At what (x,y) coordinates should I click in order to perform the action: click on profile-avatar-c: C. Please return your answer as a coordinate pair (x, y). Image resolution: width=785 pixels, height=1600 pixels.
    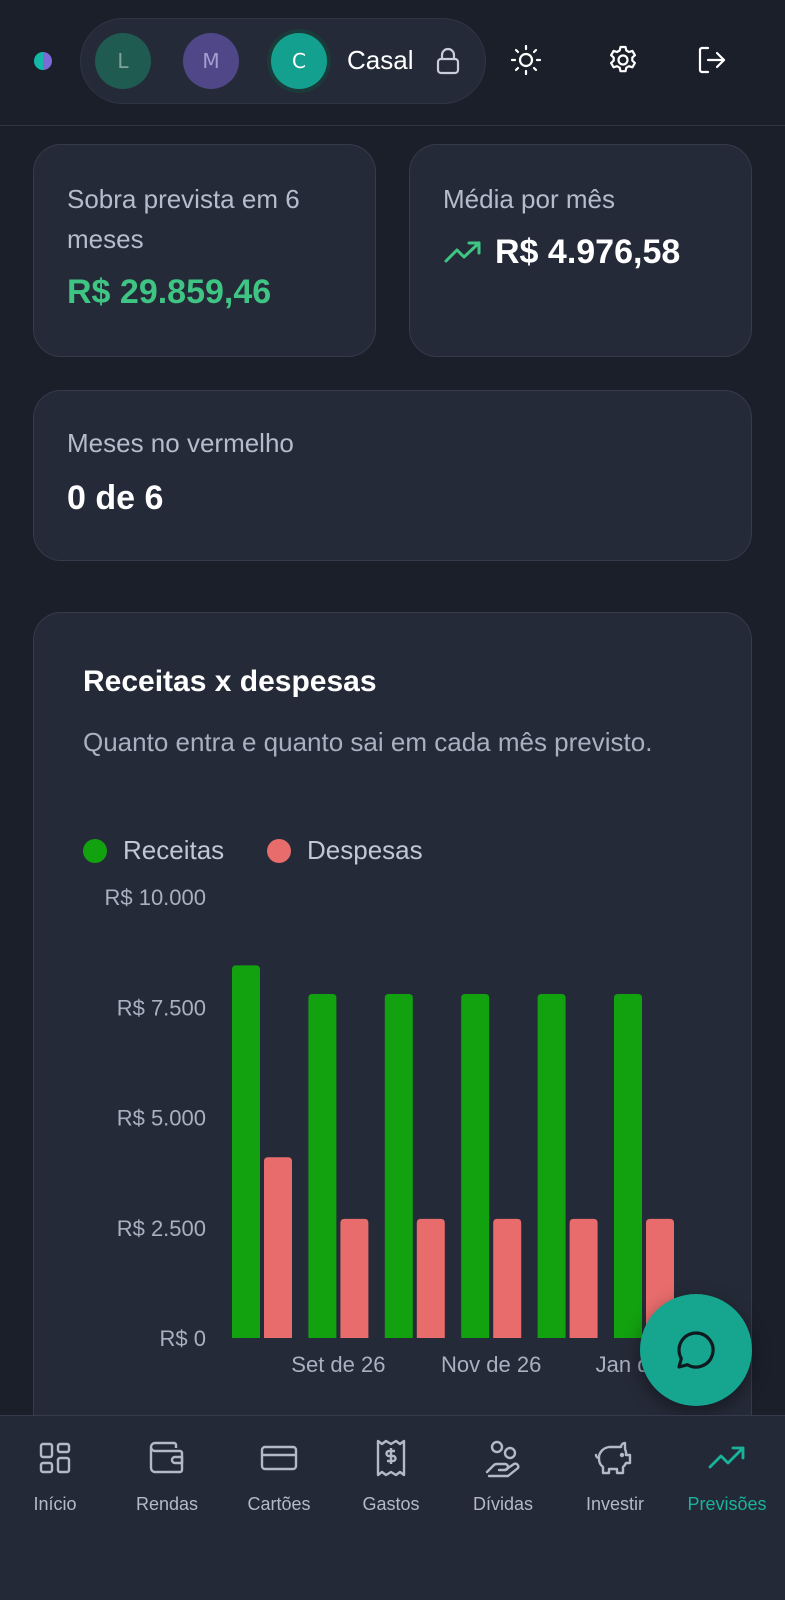
    Looking at the image, I should click on (299, 61).